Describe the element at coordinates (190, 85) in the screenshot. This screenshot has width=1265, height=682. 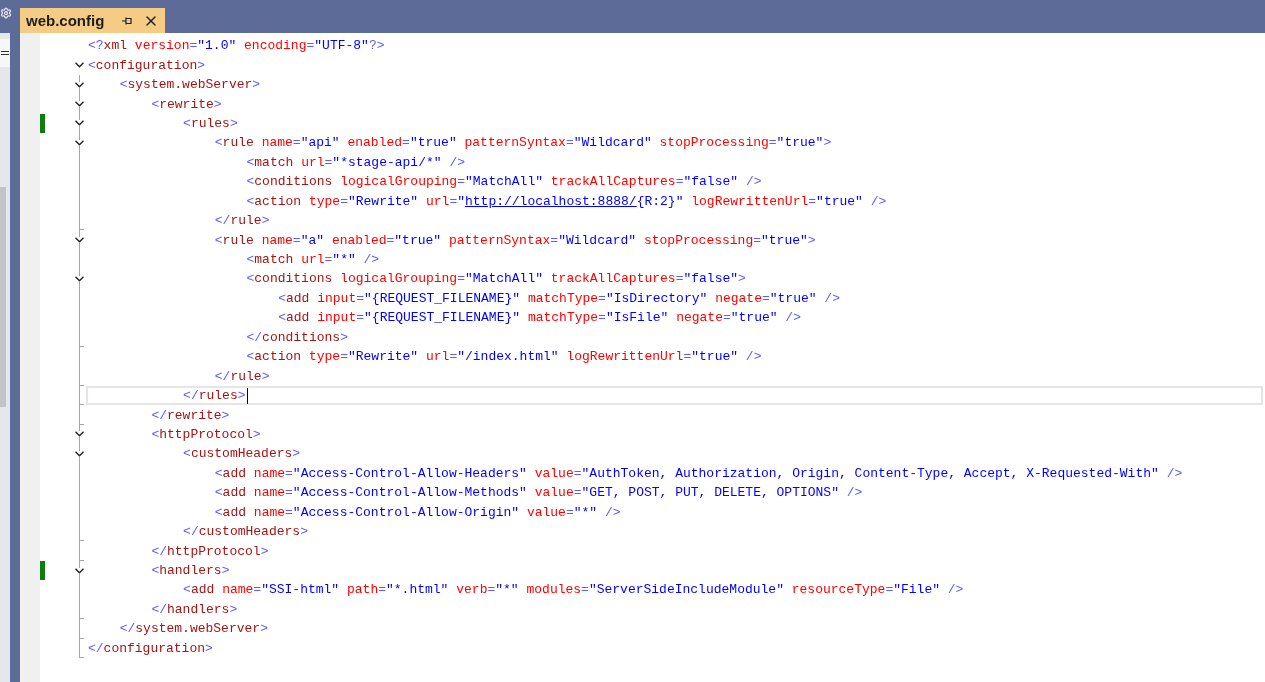
I see `code-line: <system.webServer>` at that location.